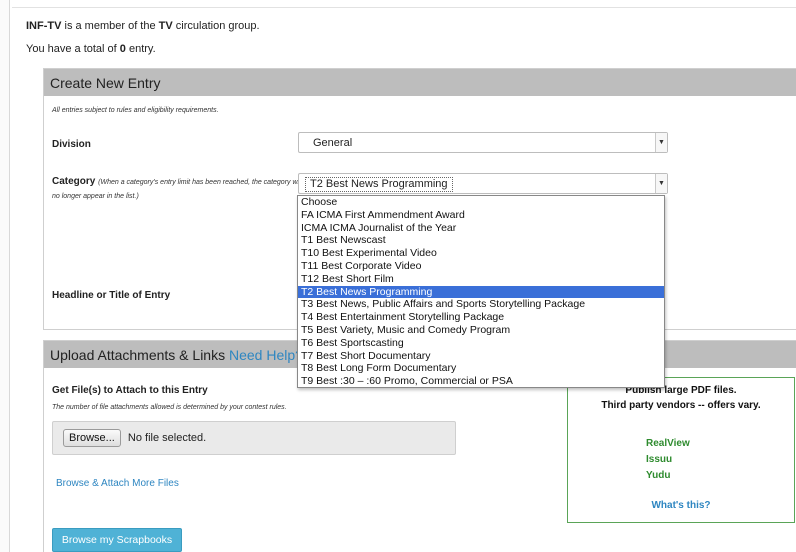  Describe the element at coordinates (481, 240) in the screenshot. I see `category-option: T1 Best Newscast` at that location.